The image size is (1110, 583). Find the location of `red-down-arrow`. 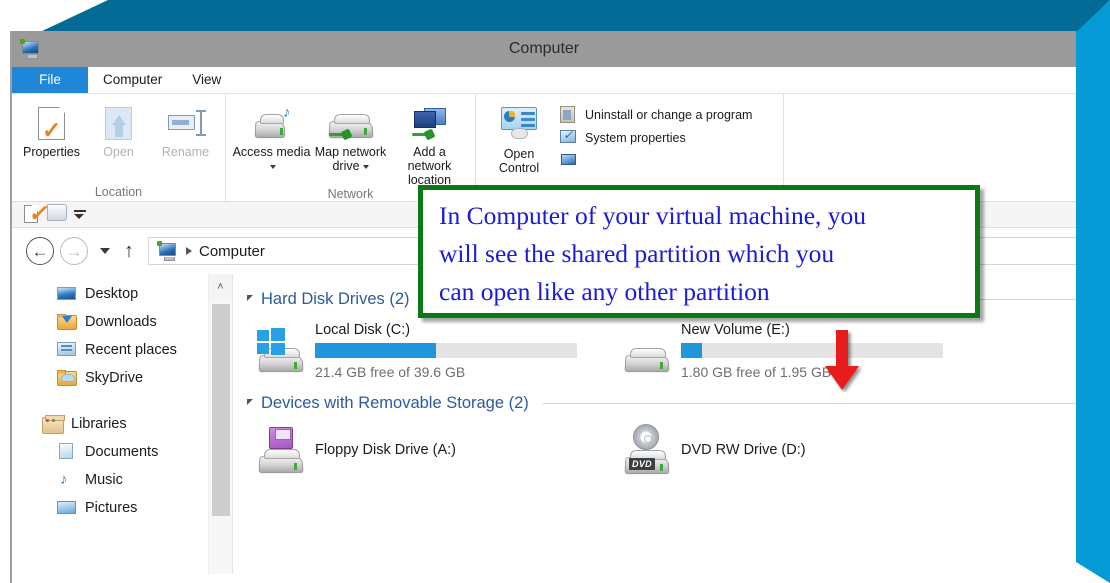

red-down-arrow is located at coordinates (842, 360).